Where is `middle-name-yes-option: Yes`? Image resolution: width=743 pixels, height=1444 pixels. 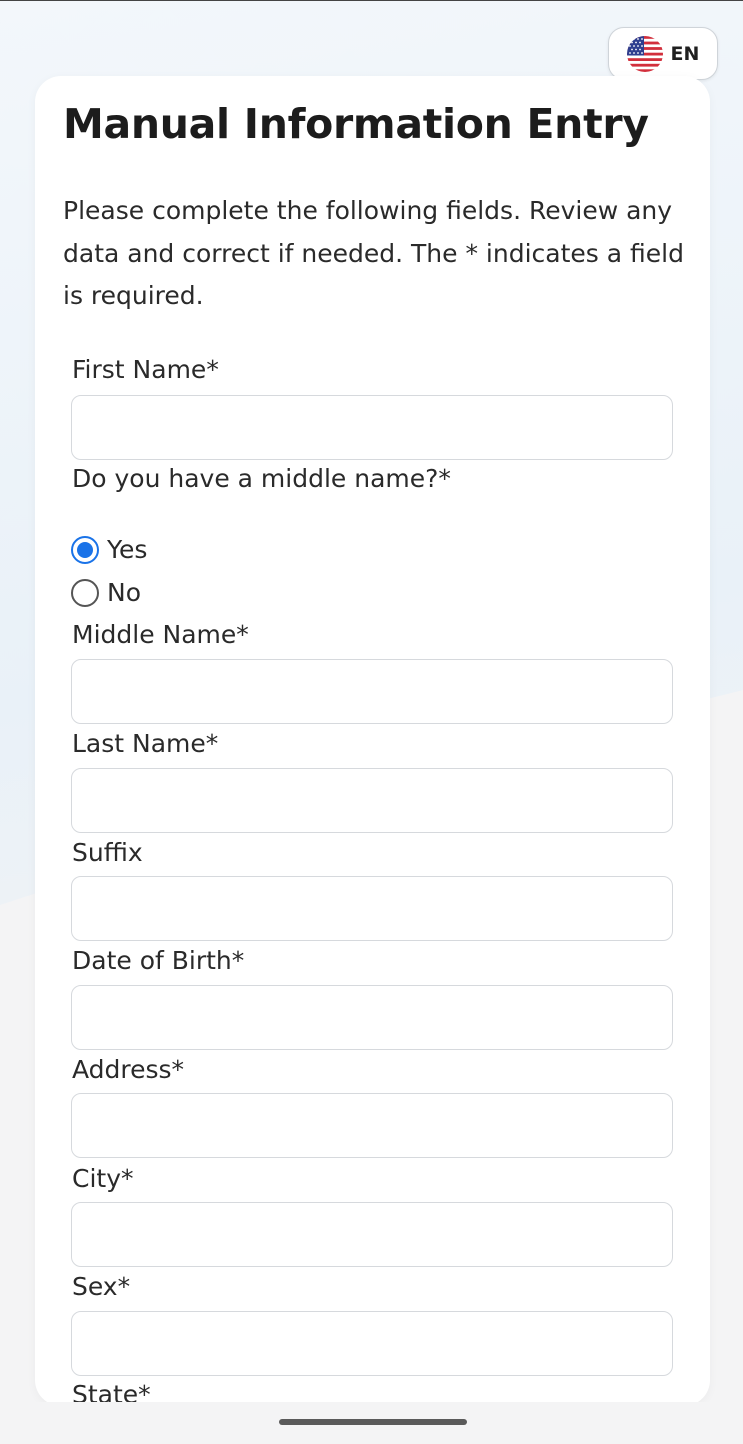 middle-name-yes-option: Yes is located at coordinates (109, 549).